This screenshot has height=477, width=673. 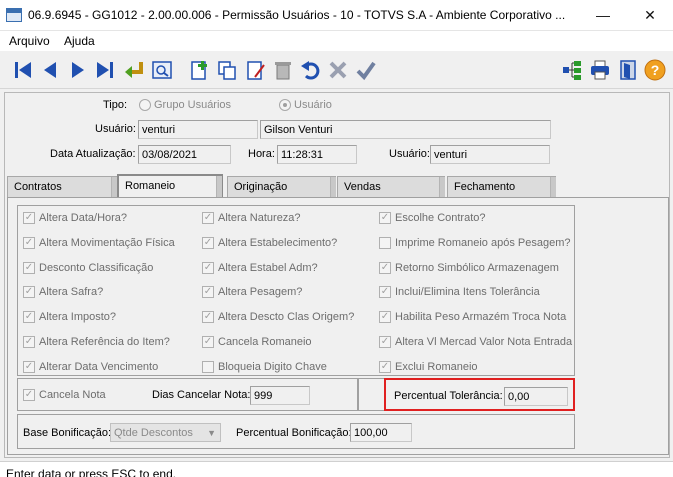 I want to click on usuario-name-field: Gilson Venturi, so click(x=405, y=129).